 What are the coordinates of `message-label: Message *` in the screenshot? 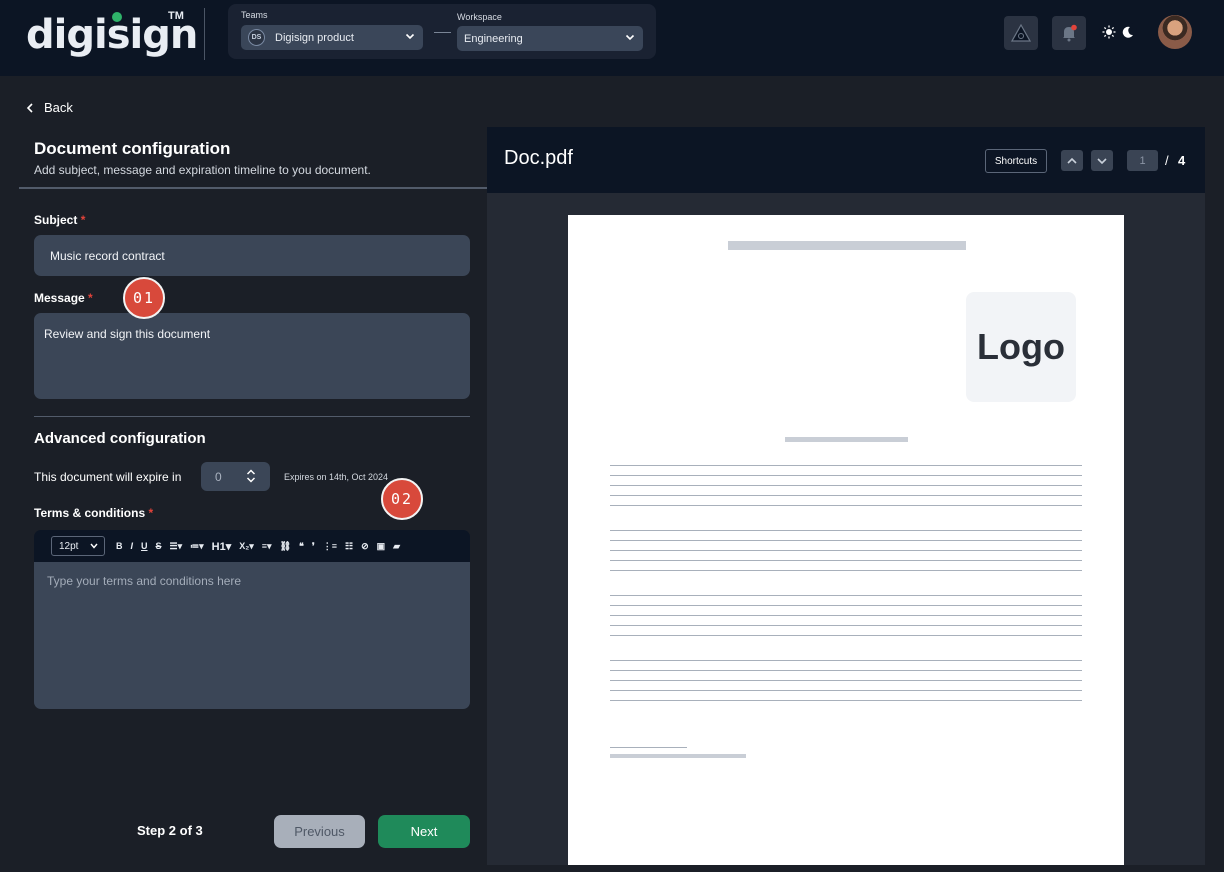 It's located at (63, 298).